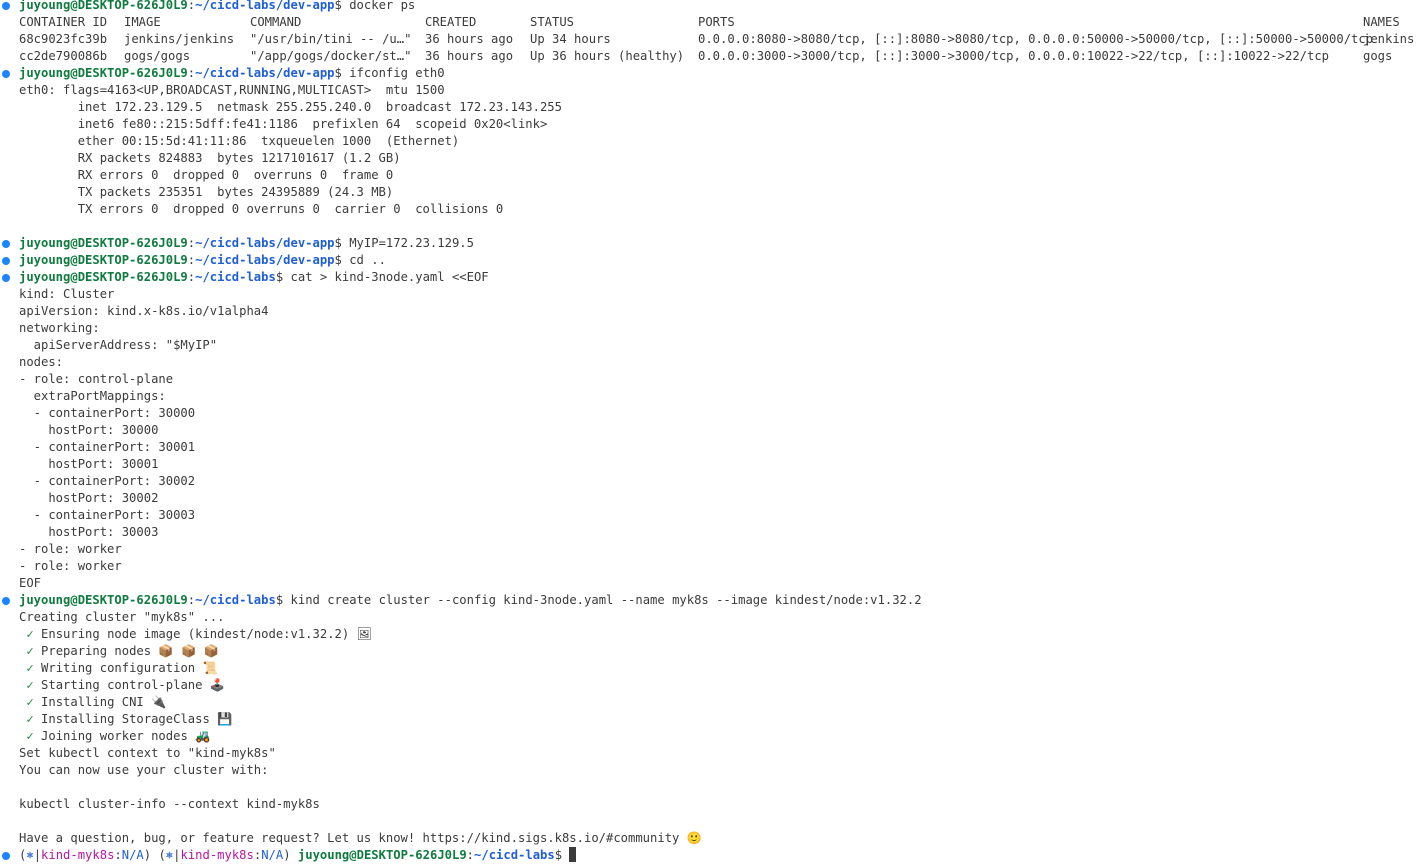  I want to click on kubernetes-icon: ⎈, so click(30, 855).